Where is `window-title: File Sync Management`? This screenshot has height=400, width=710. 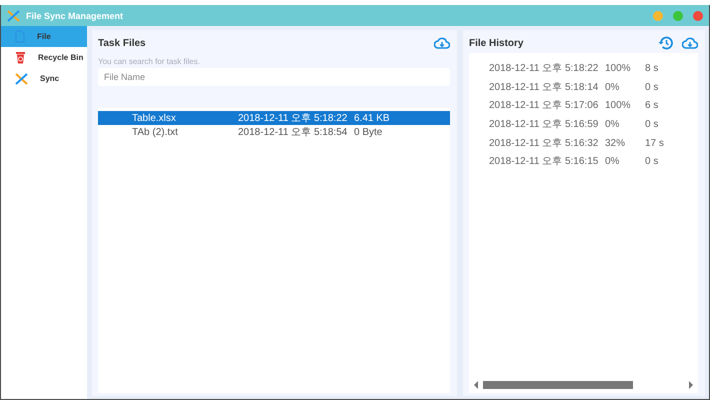
window-title: File Sync Management is located at coordinates (75, 15).